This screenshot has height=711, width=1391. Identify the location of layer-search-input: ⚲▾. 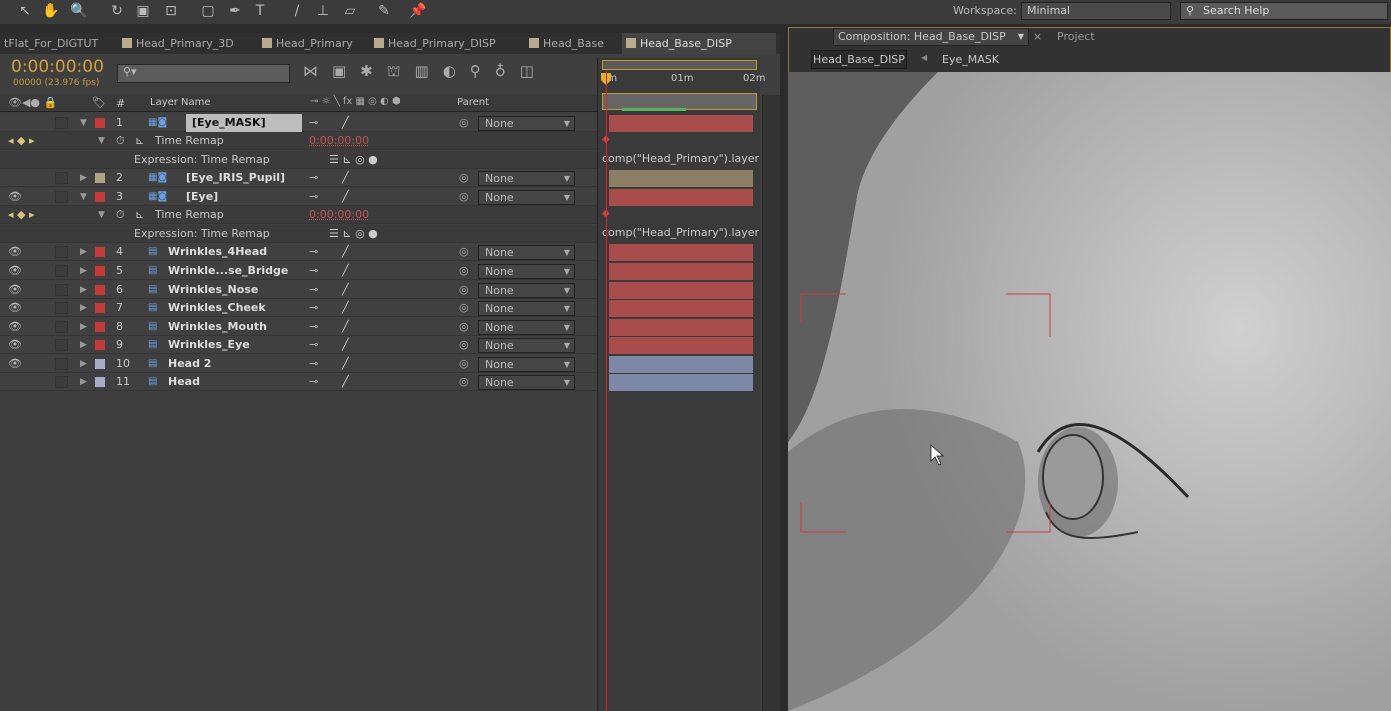
(203, 73).